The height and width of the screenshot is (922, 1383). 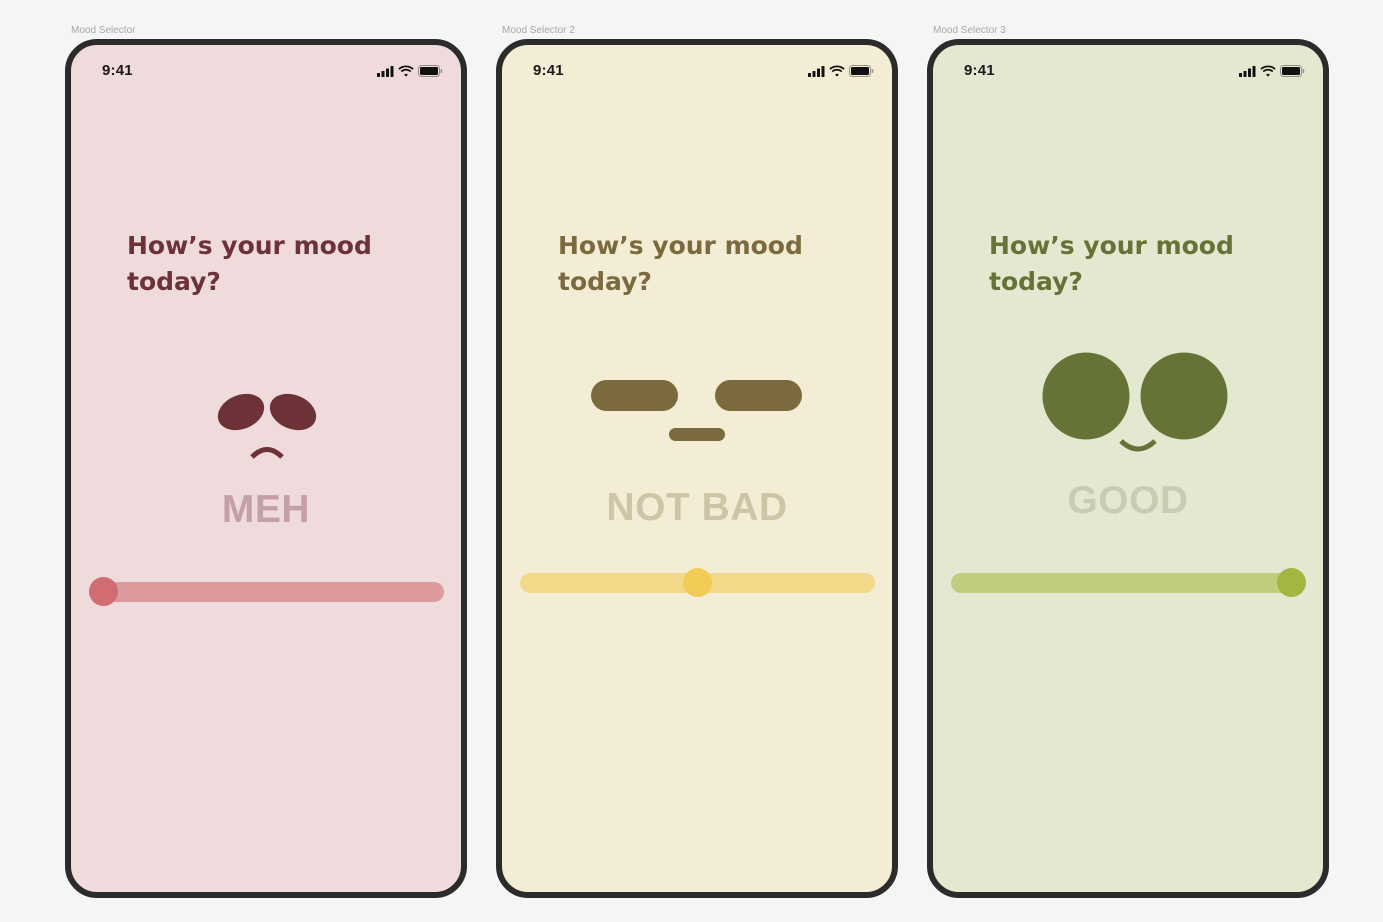 What do you see at coordinates (696, 410) in the screenshot?
I see `neutral-face-illustration` at bounding box center [696, 410].